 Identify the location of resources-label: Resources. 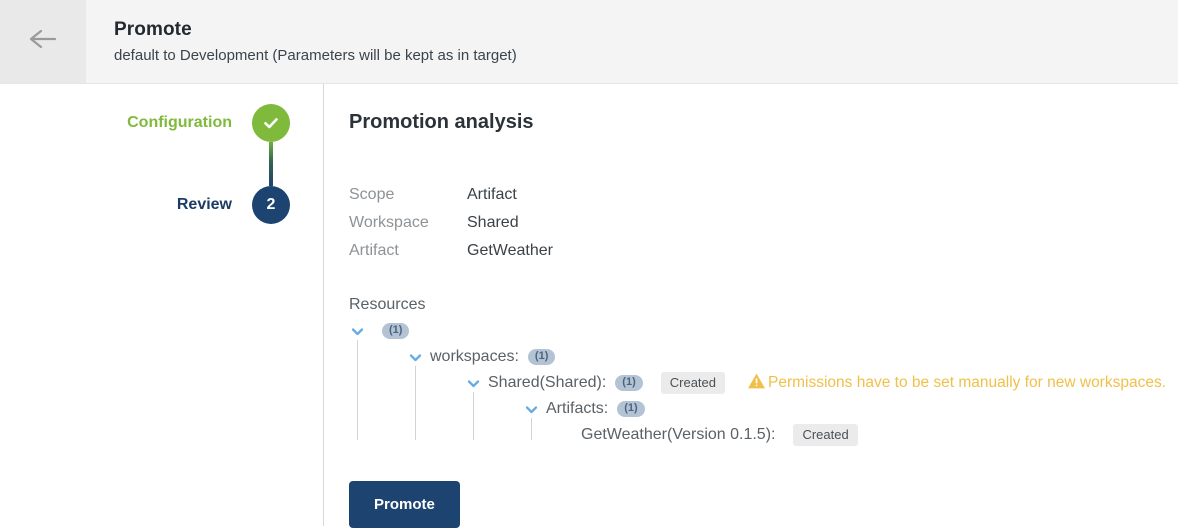
(387, 304).